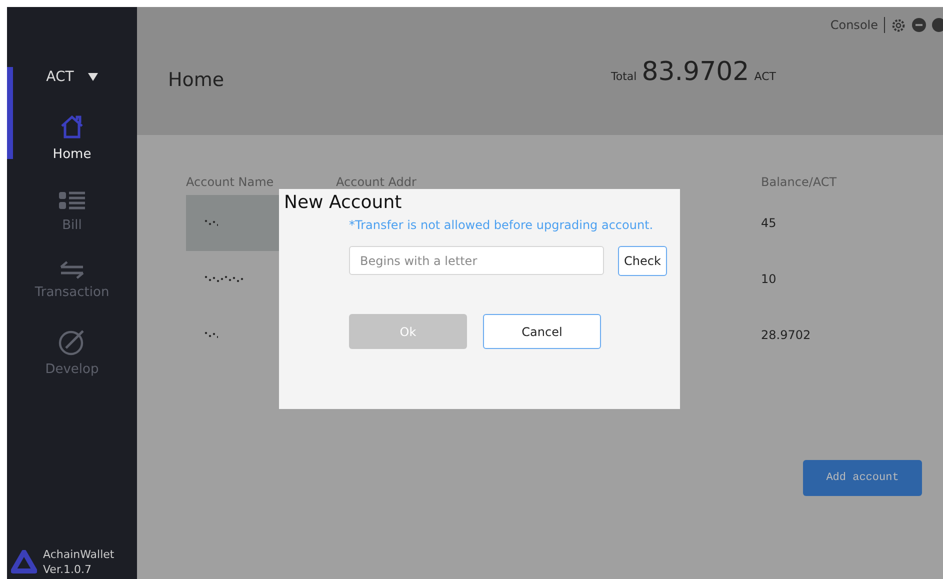  Describe the element at coordinates (72, 280) in the screenshot. I see `nav-item: Transaction` at that location.